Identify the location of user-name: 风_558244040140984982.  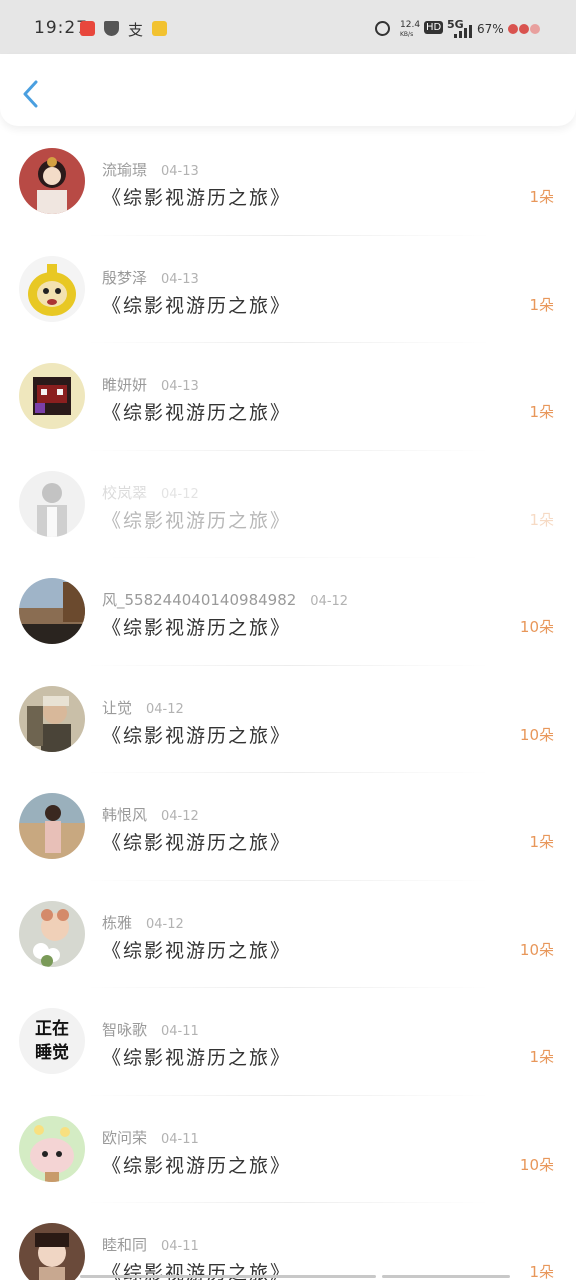
(199, 600).